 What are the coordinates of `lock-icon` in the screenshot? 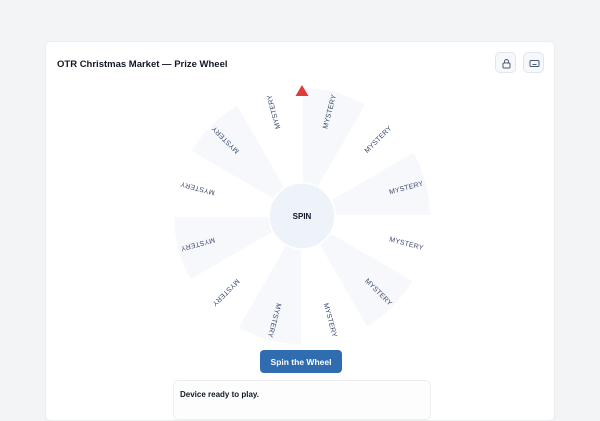 It's located at (506, 64).